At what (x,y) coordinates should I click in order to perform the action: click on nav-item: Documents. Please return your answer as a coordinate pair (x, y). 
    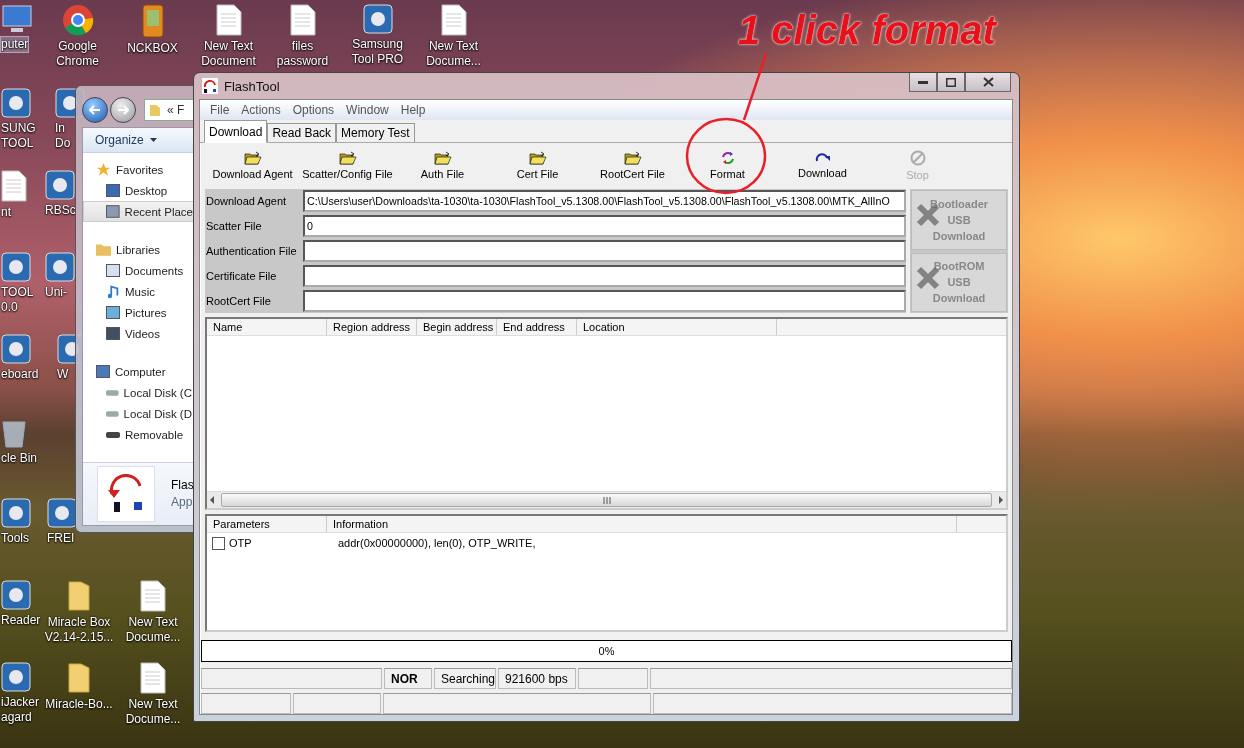
    Looking at the image, I should click on (138, 270).